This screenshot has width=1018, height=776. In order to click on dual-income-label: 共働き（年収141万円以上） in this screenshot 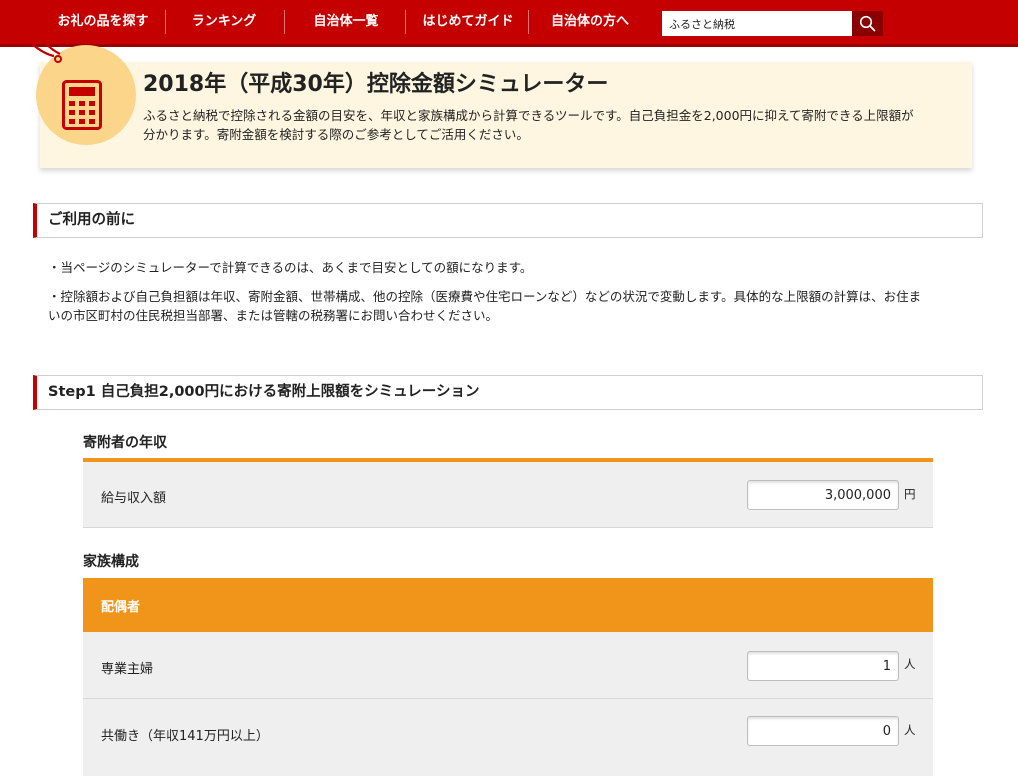, I will do `click(185, 736)`.